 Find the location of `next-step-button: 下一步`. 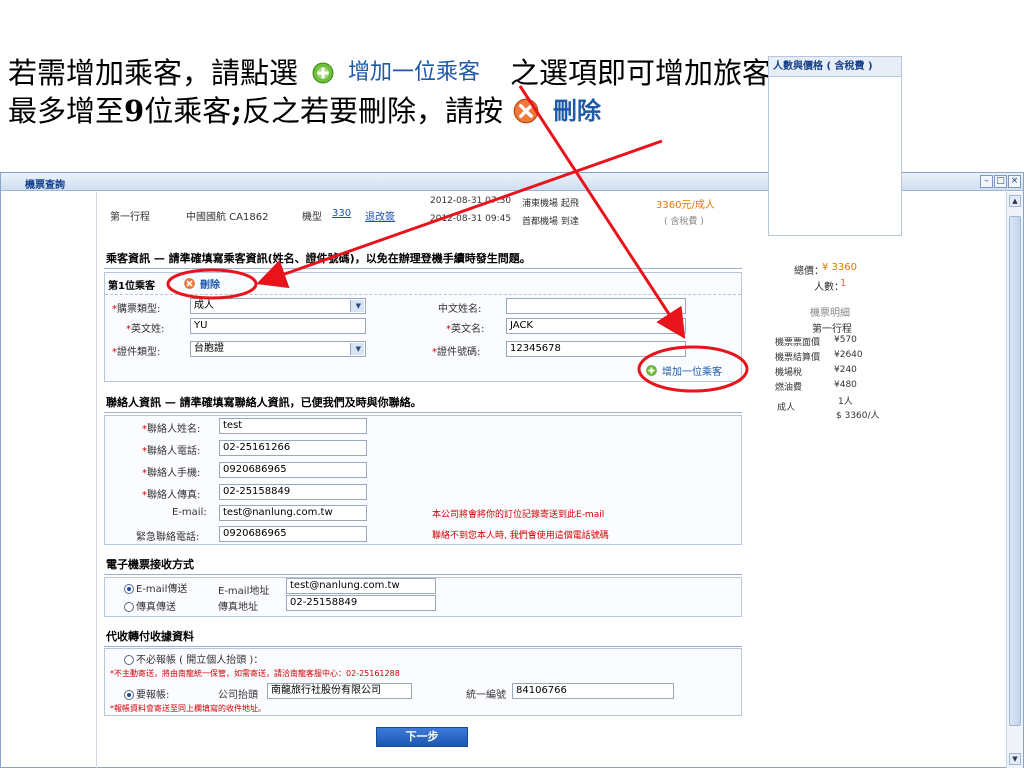

next-step-button: 下一步 is located at coordinates (422, 737).